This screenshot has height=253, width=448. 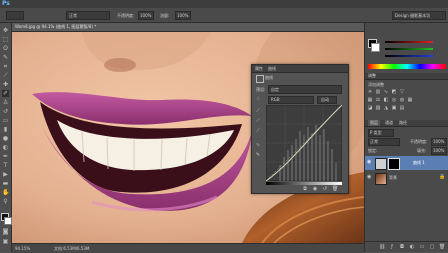 I want to click on color-balance-icon: ⚖, so click(x=378, y=100).